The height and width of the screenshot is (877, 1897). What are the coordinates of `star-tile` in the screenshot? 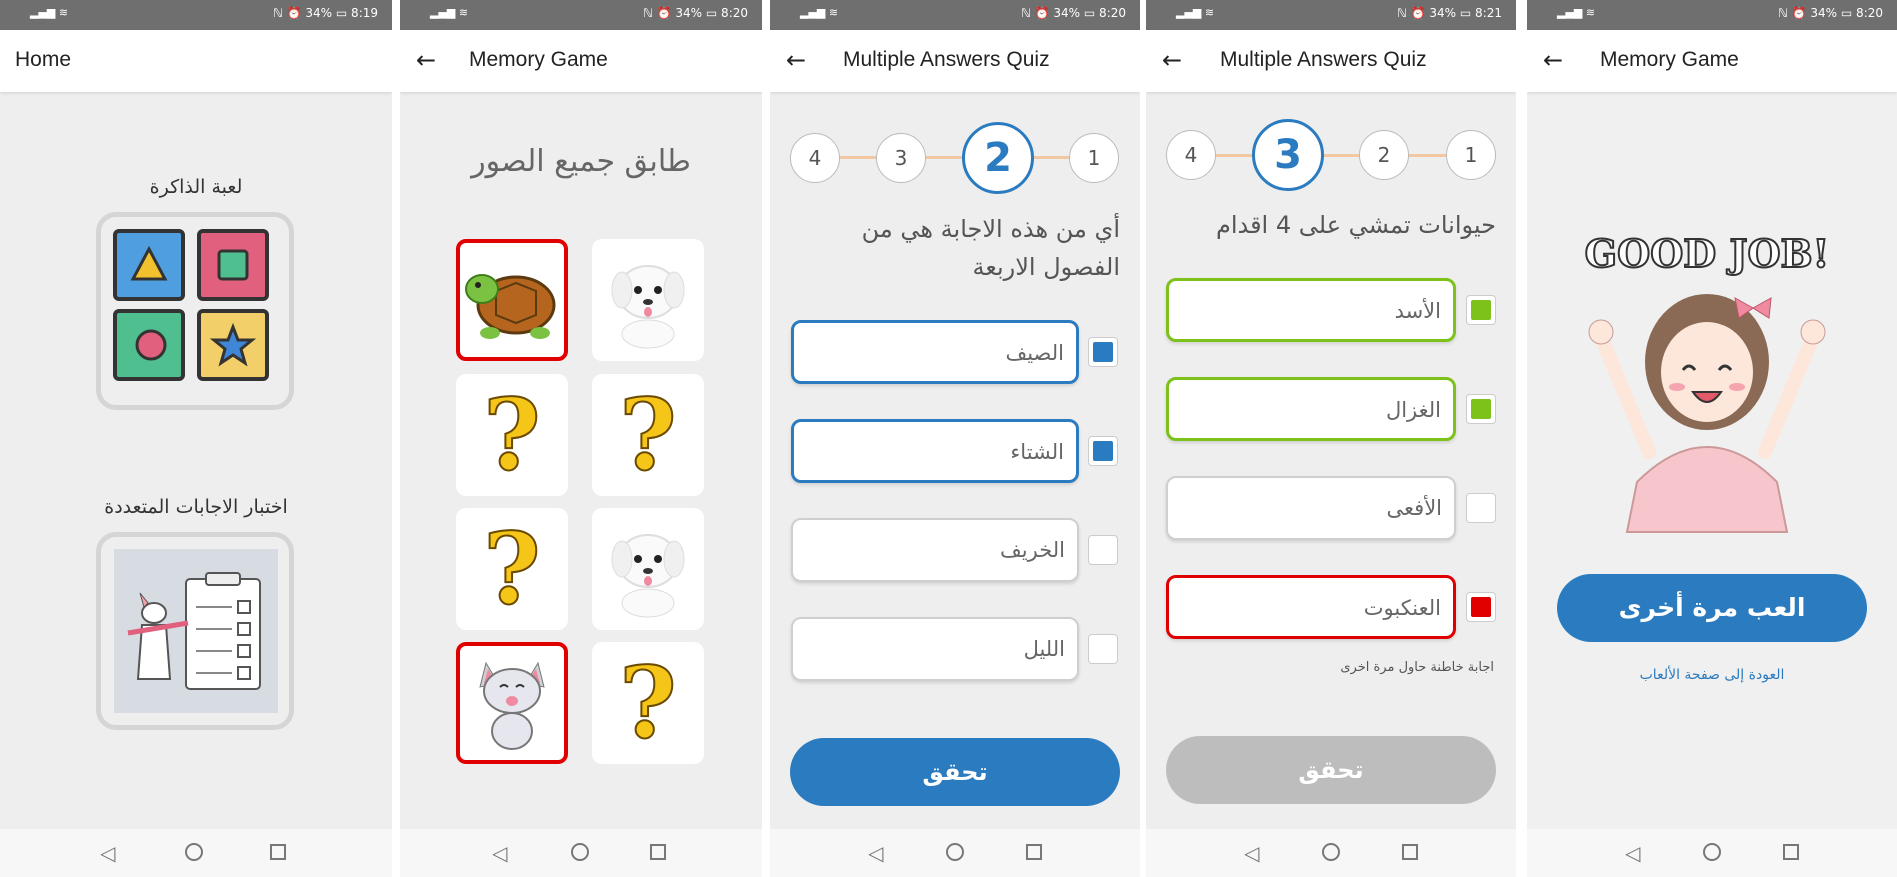 It's located at (233, 345).